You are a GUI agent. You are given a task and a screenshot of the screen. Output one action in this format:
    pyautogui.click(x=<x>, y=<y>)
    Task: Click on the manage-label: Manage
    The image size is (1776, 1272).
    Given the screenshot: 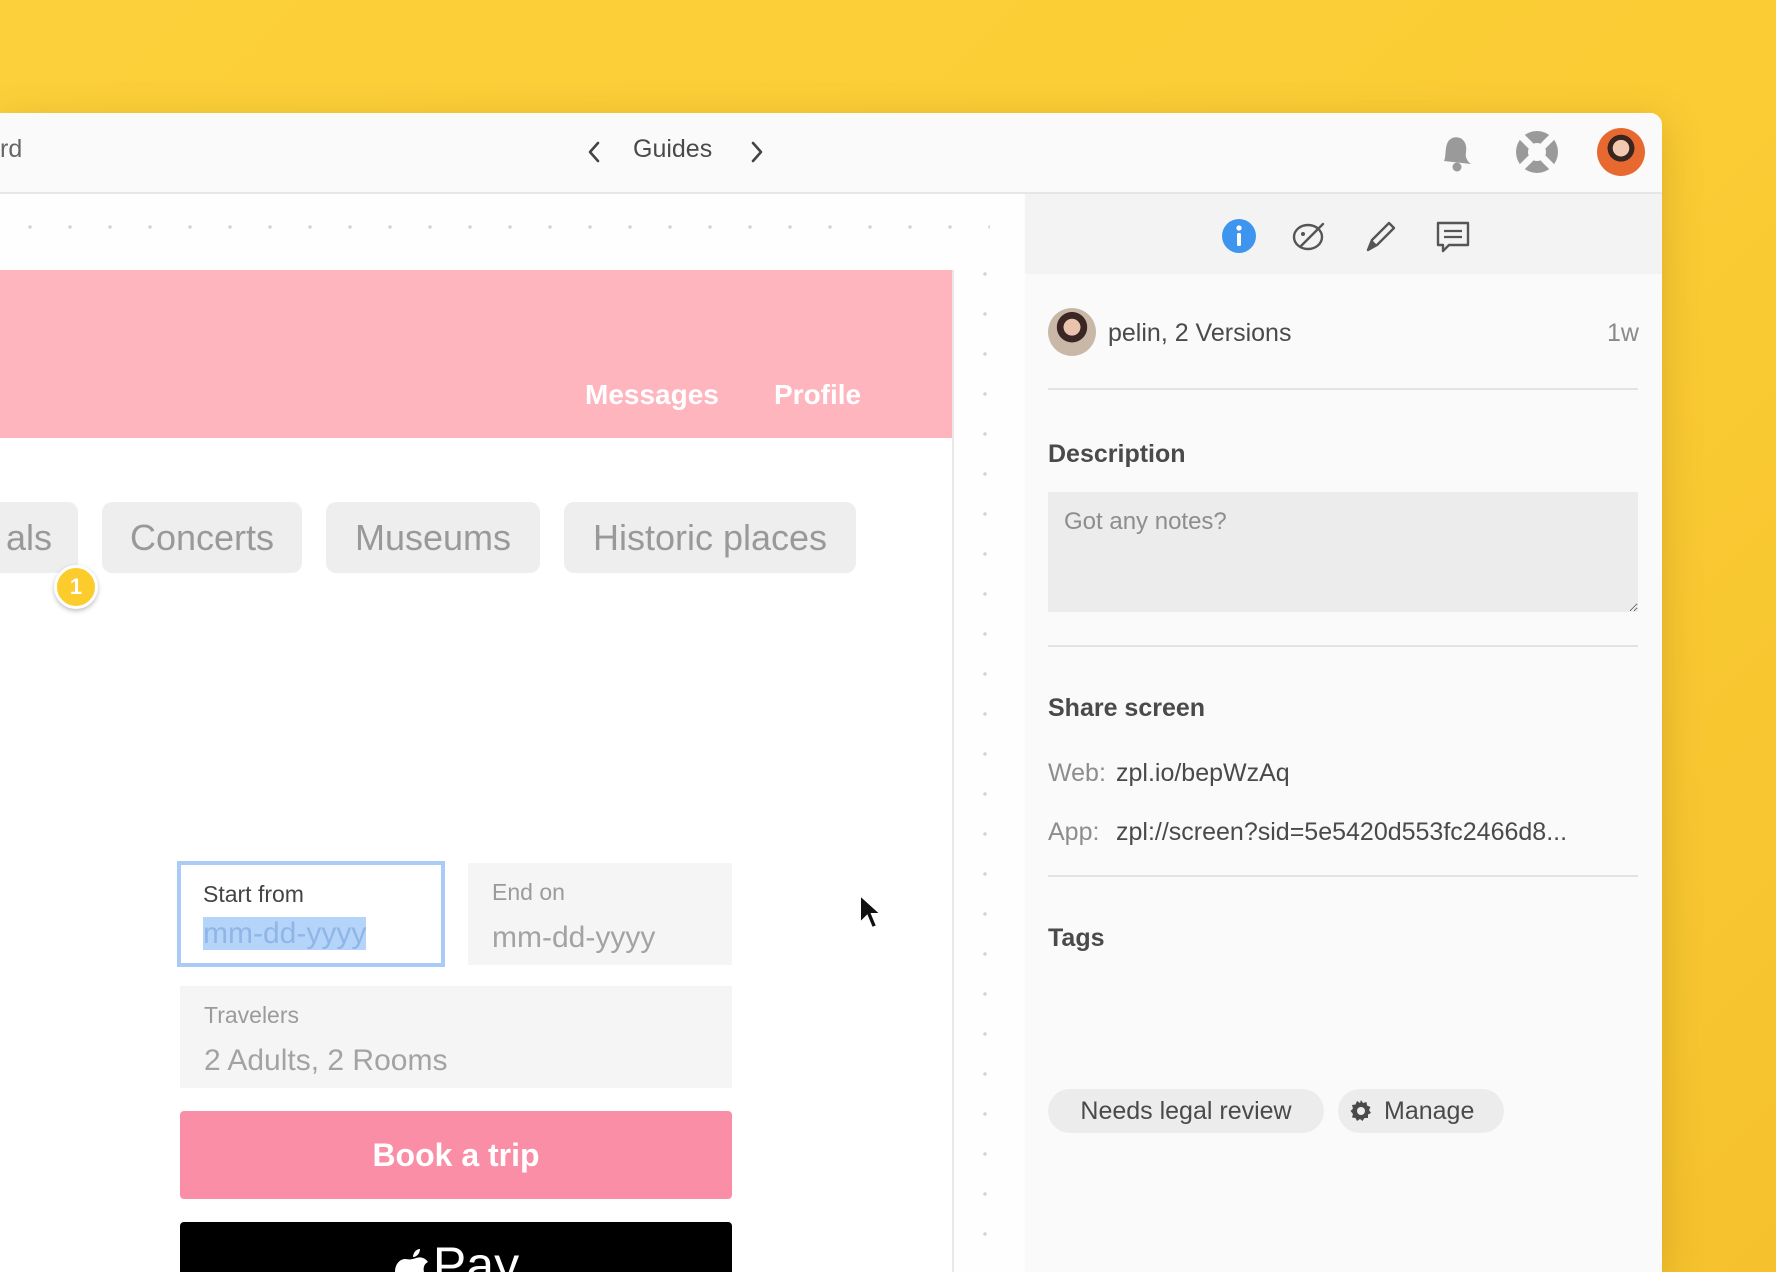 What is the action you would take?
    pyautogui.click(x=1429, y=1111)
    